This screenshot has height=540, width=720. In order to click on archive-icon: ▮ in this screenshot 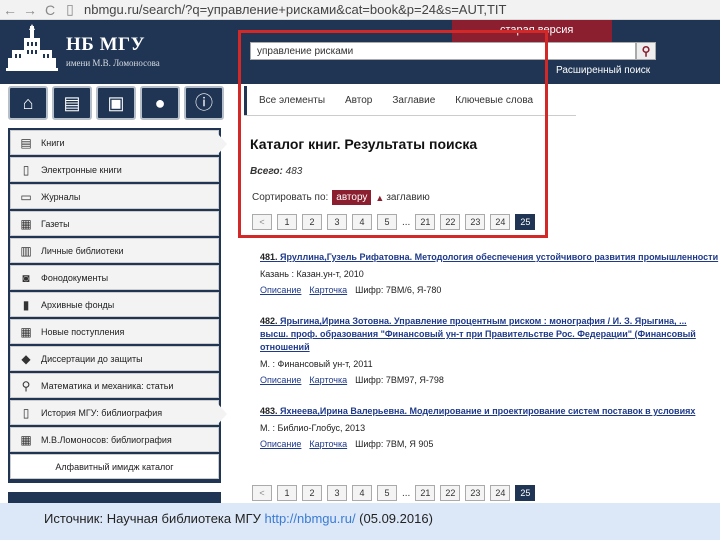, I will do `click(26, 304)`.